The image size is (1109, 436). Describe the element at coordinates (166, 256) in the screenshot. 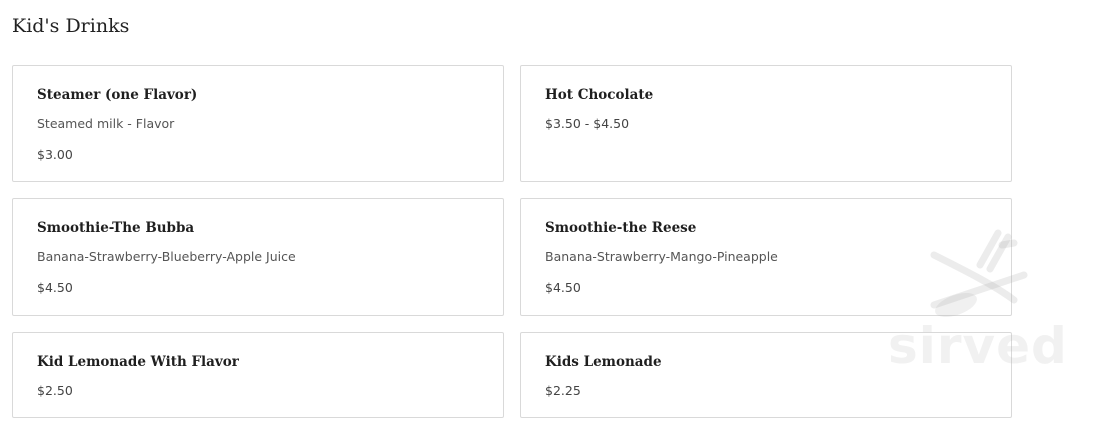

I see `item-description: Banana-Strawberry-Blueberry-Apple Juice` at that location.